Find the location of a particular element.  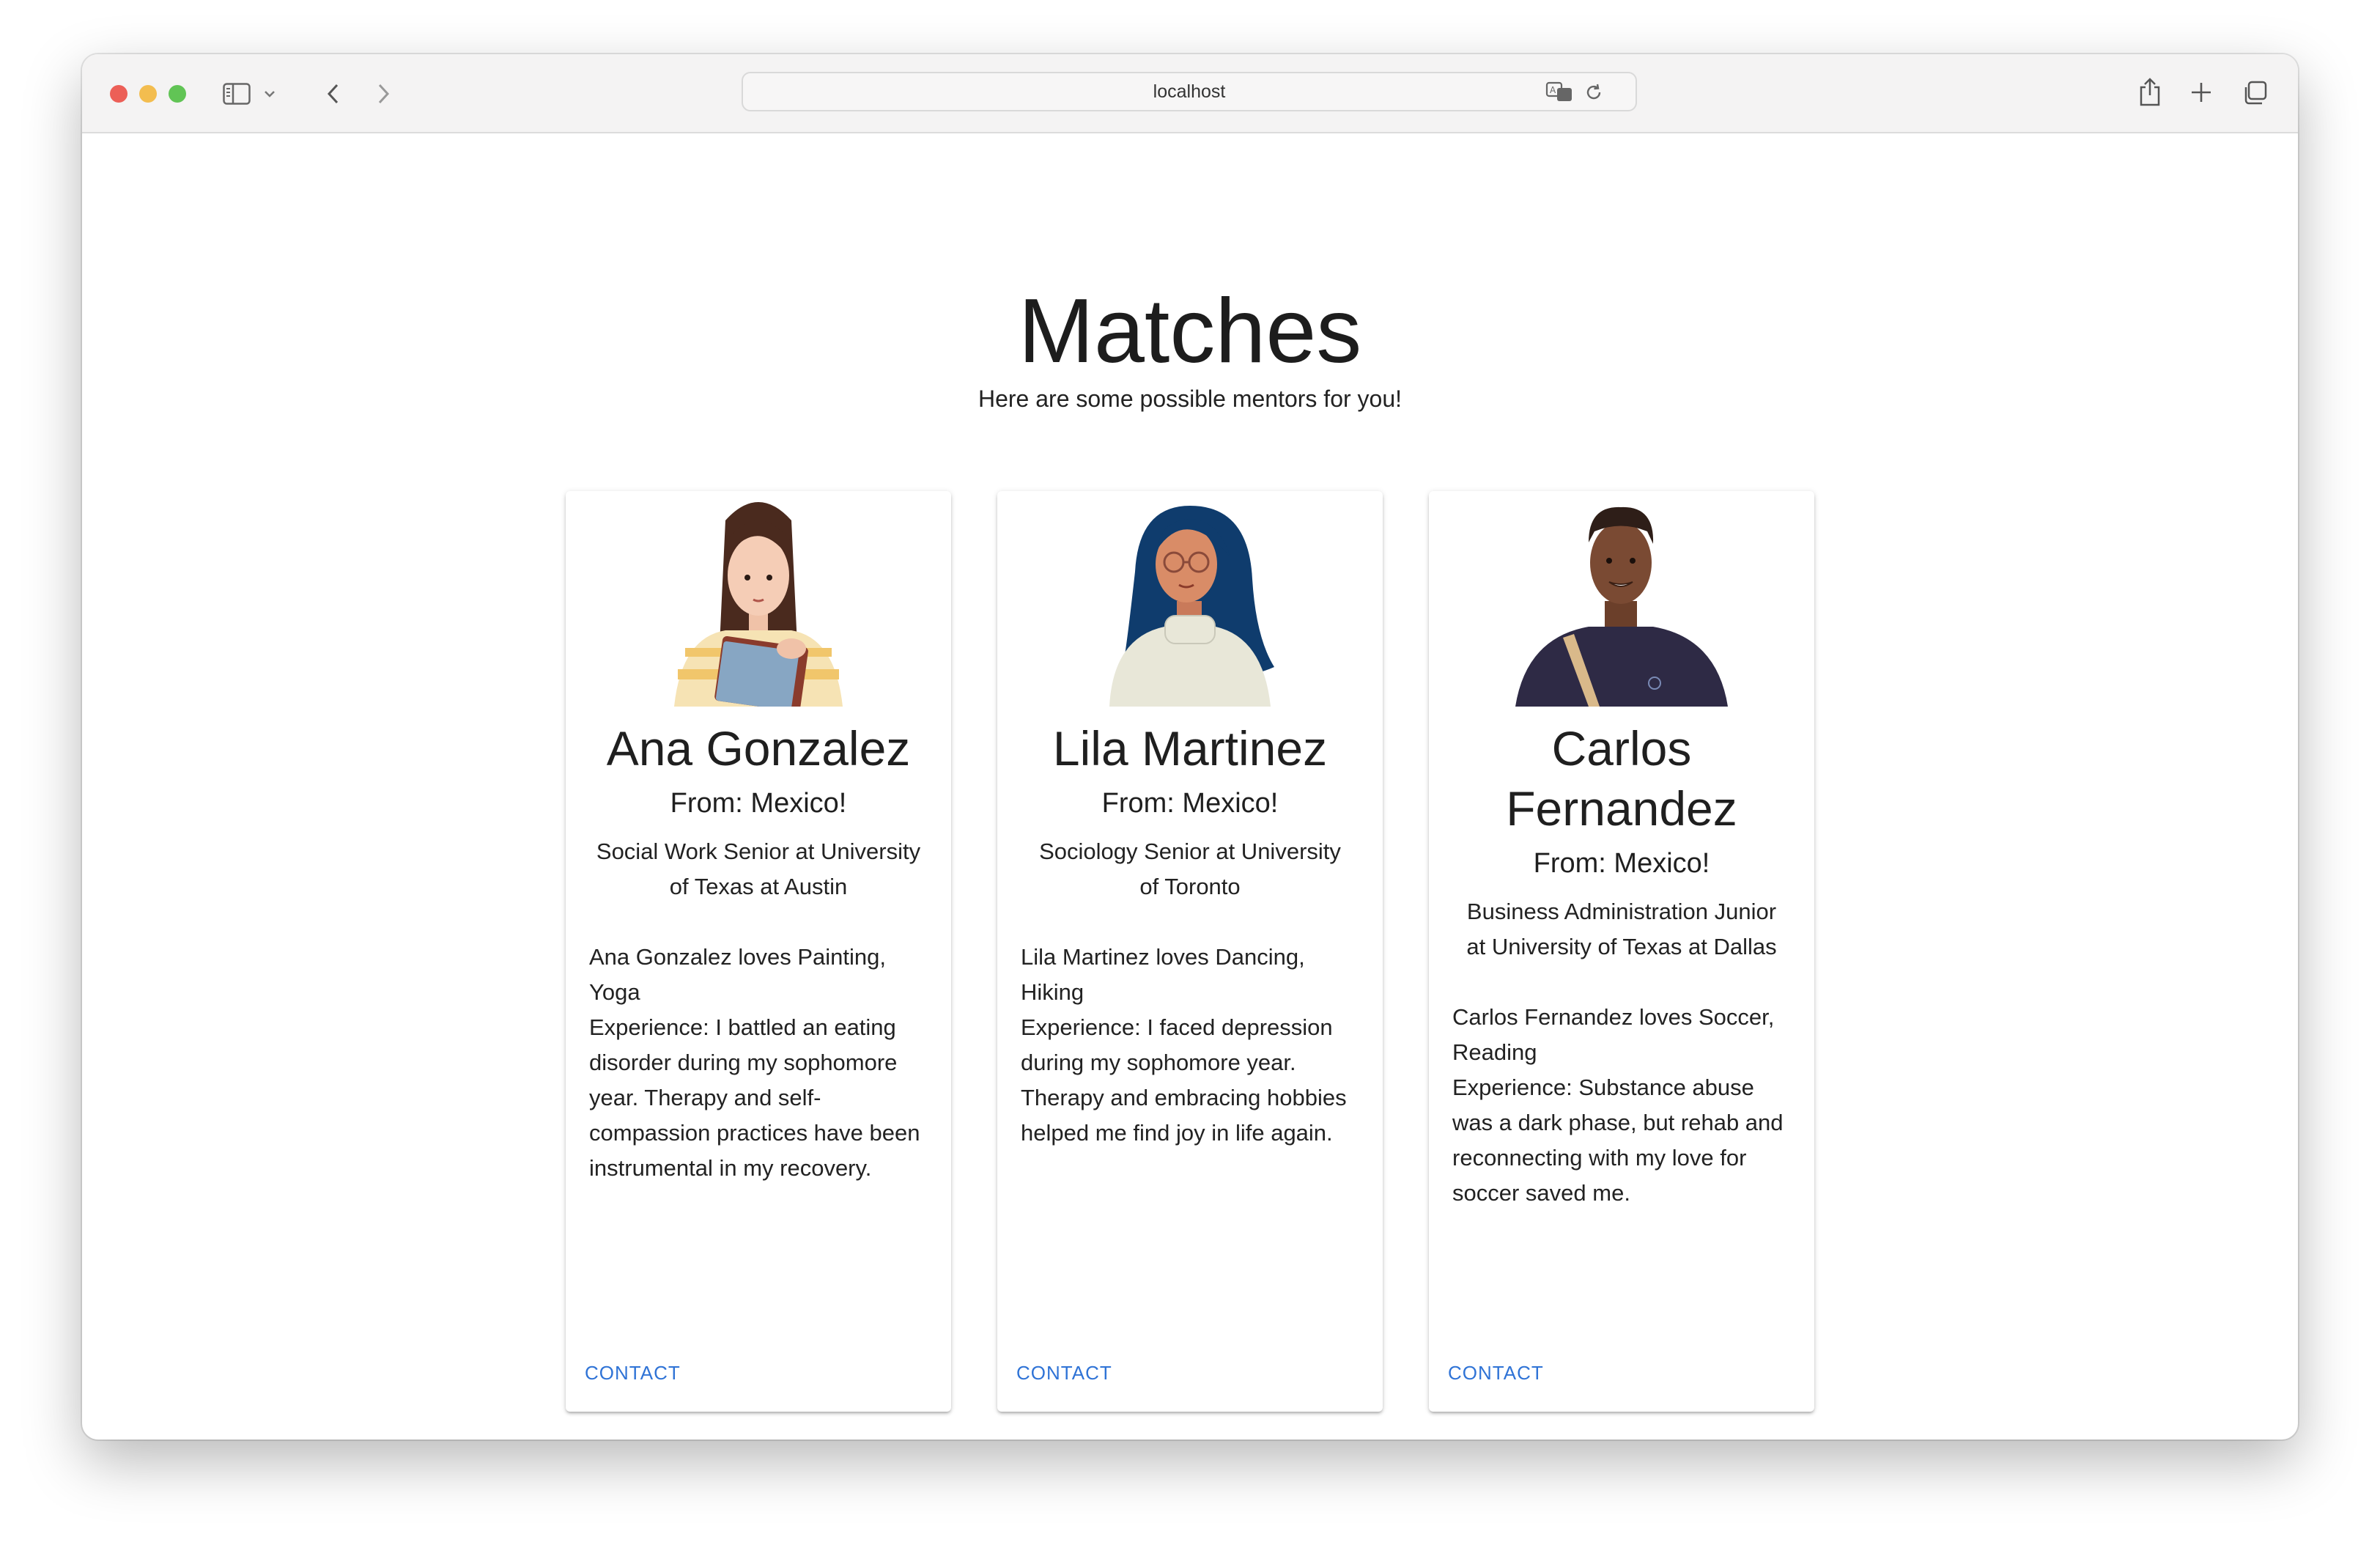

svg-text: A is located at coordinates (1553, 90).